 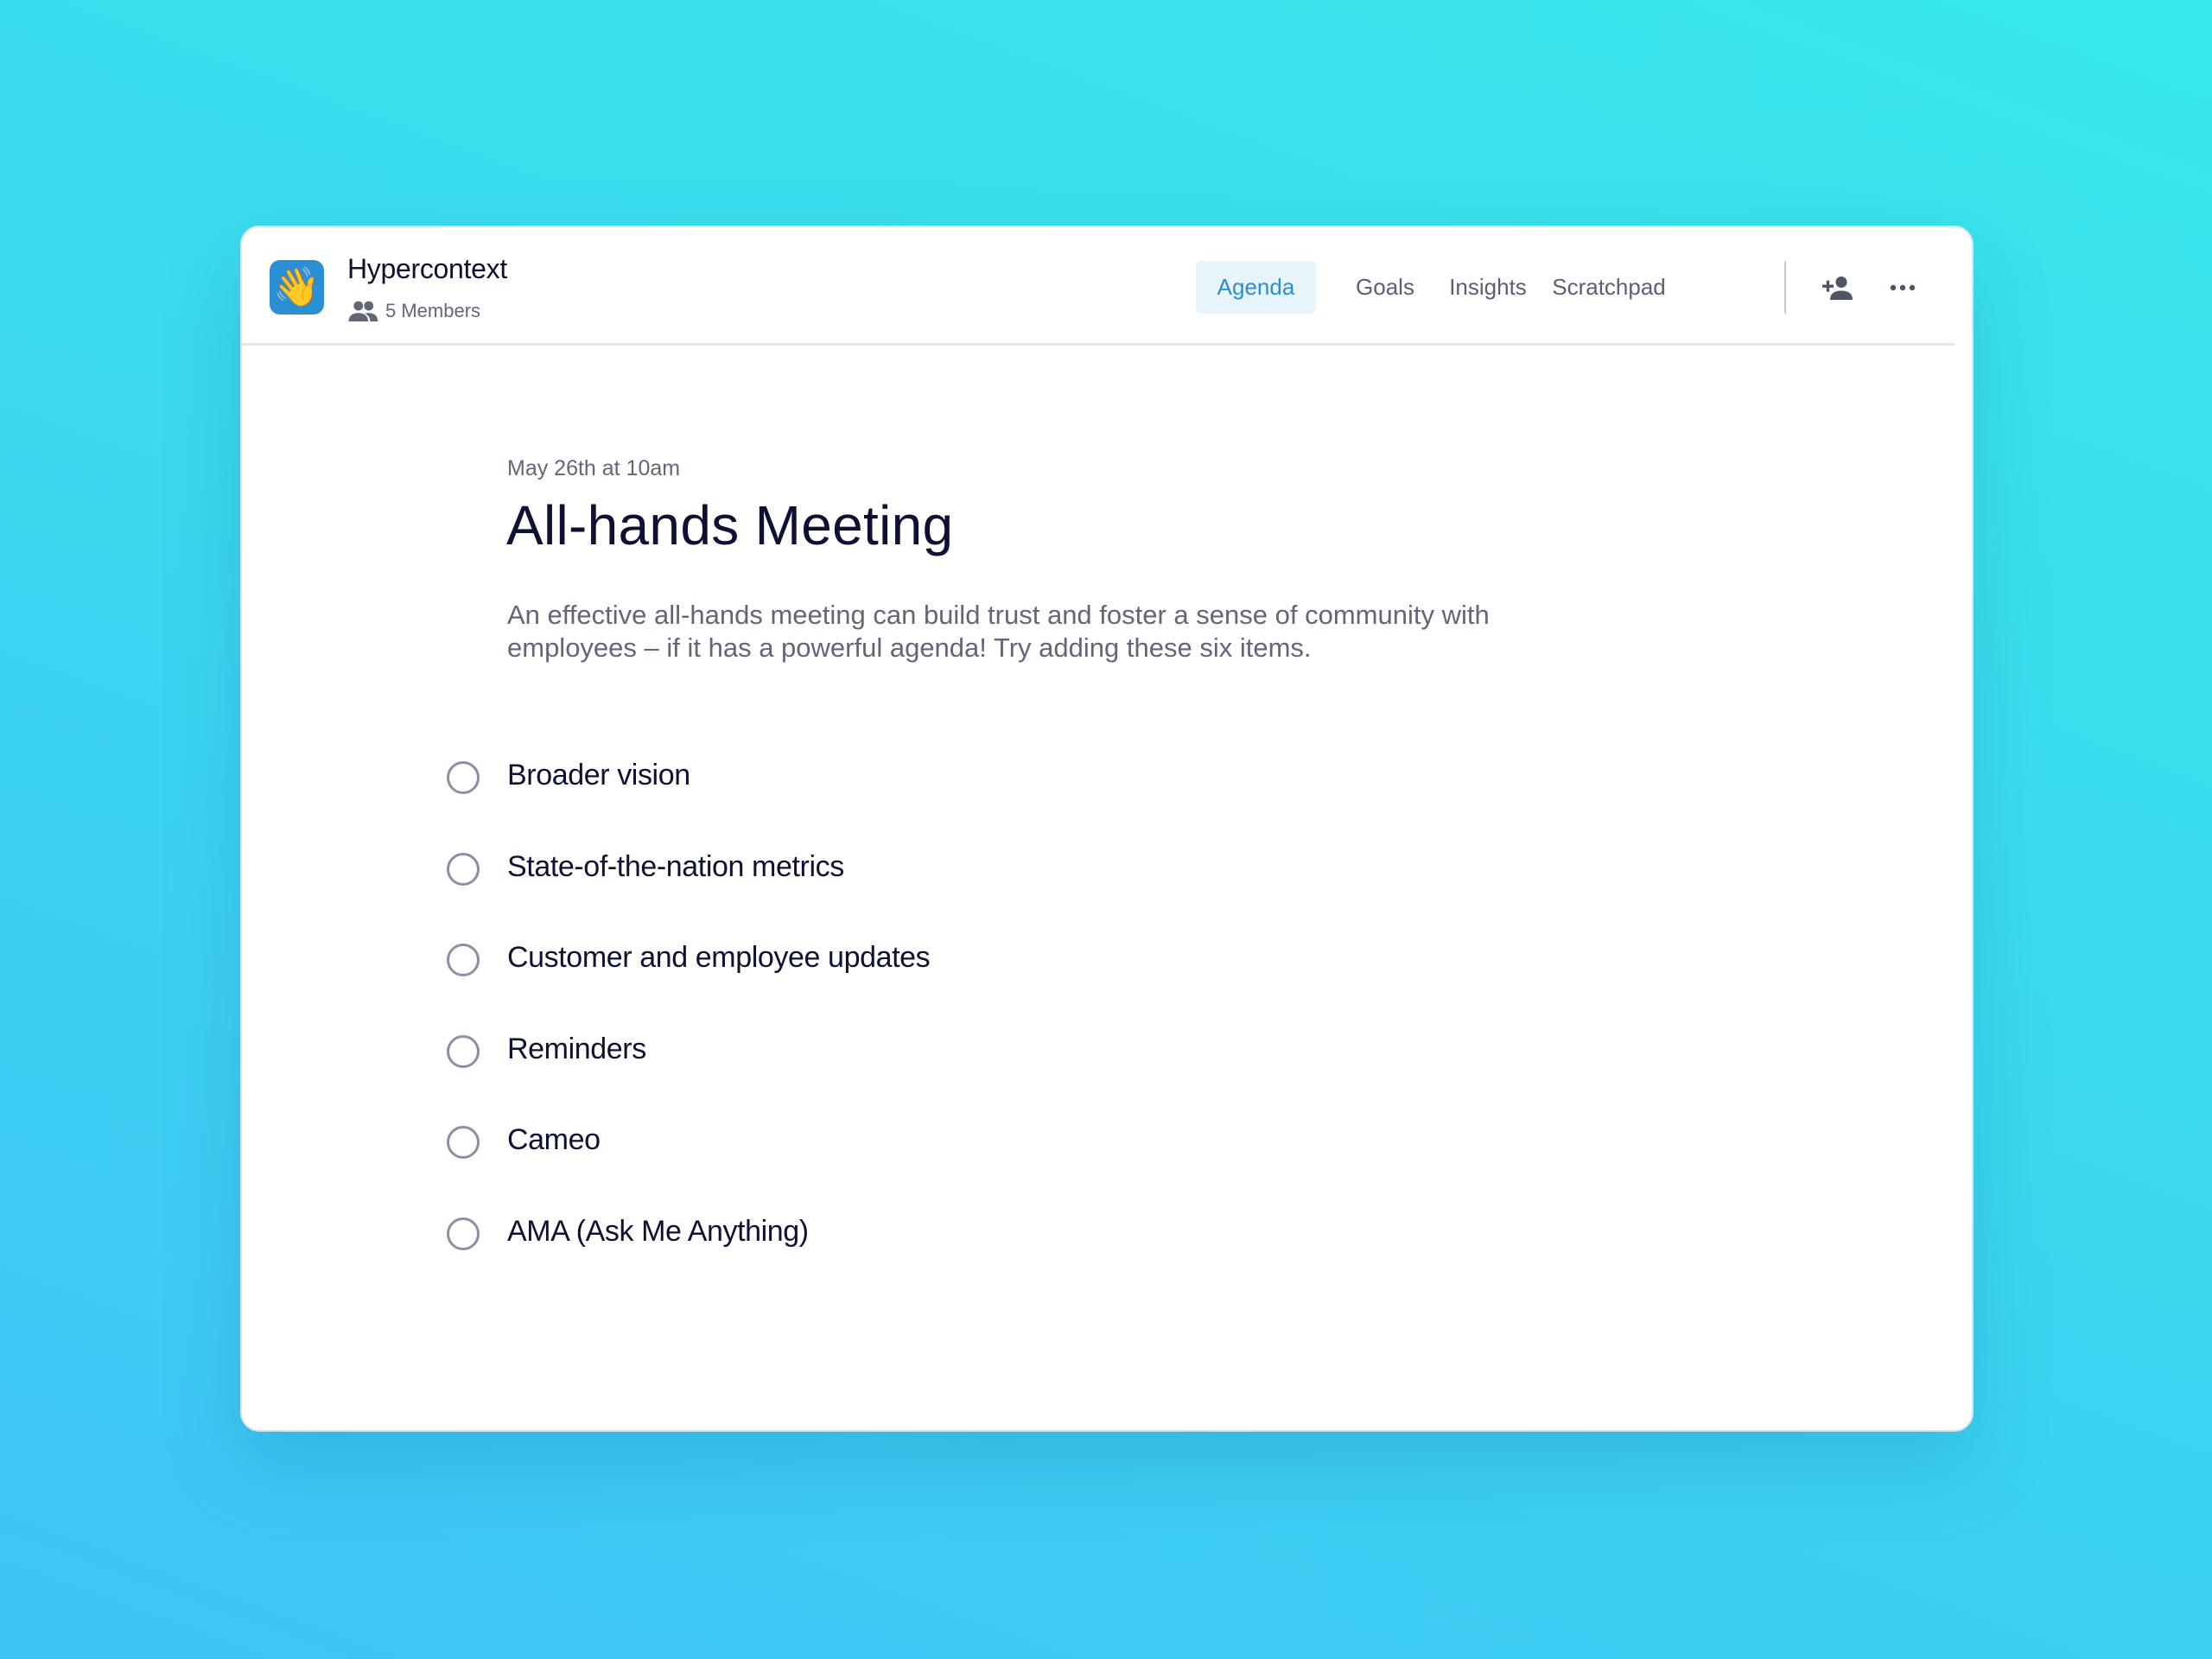 What do you see at coordinates (598, 775) in the screenshot?
I see `agenda-item-label: Broader vision` at bounding box center [598, 775].